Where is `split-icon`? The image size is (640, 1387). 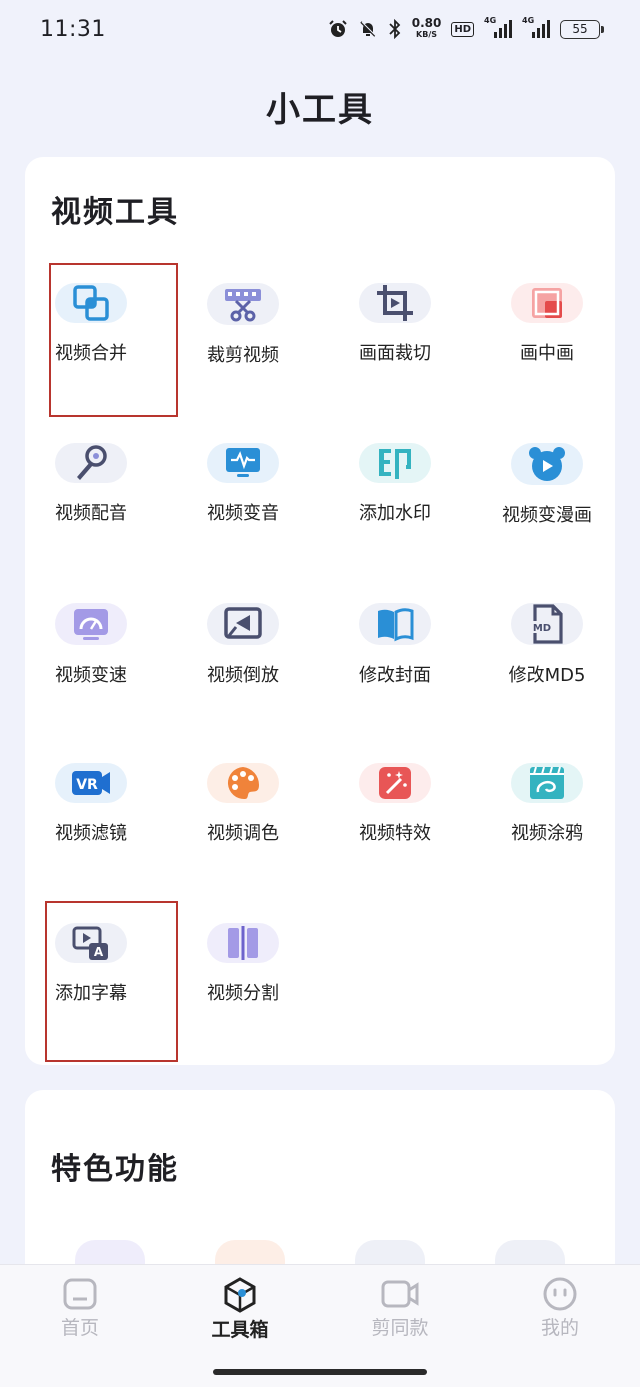
split-icon is located at coordinates (243, 943).